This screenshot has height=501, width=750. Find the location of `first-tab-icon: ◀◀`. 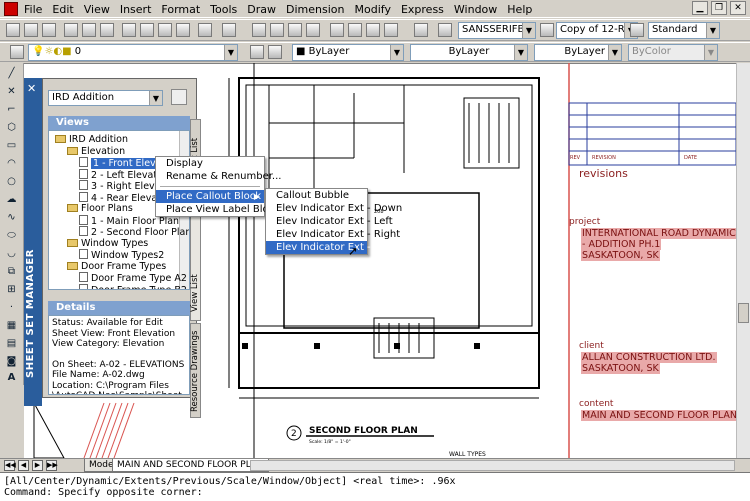

first-tab-icon: ◀◀ is located at coordinates (10, 465).